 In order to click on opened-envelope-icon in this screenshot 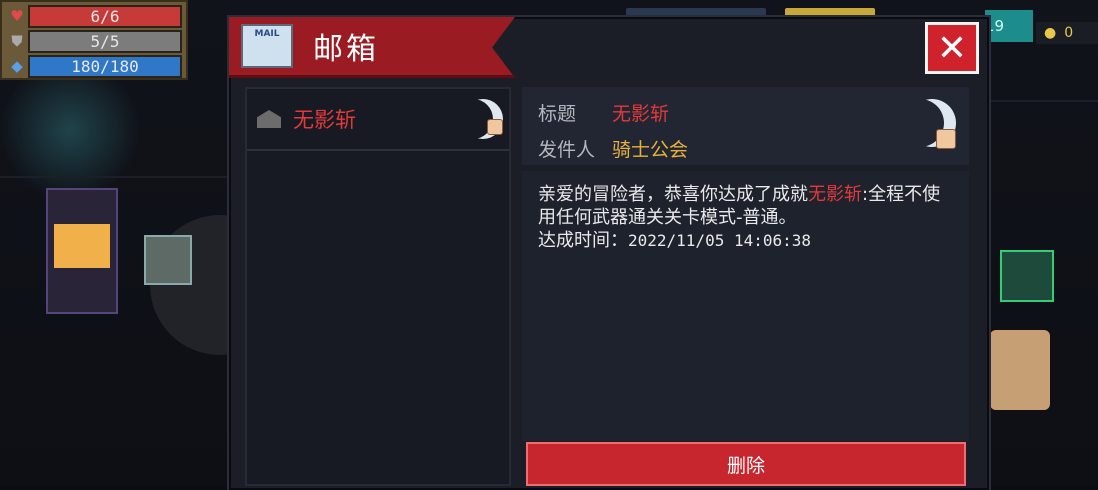, I will do `click(269, 119)`.